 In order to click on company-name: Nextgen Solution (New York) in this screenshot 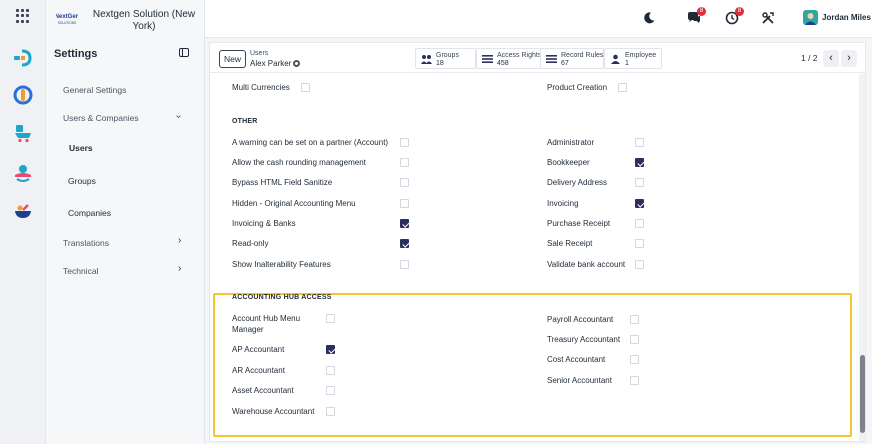, I will do `click(144, 21)`.